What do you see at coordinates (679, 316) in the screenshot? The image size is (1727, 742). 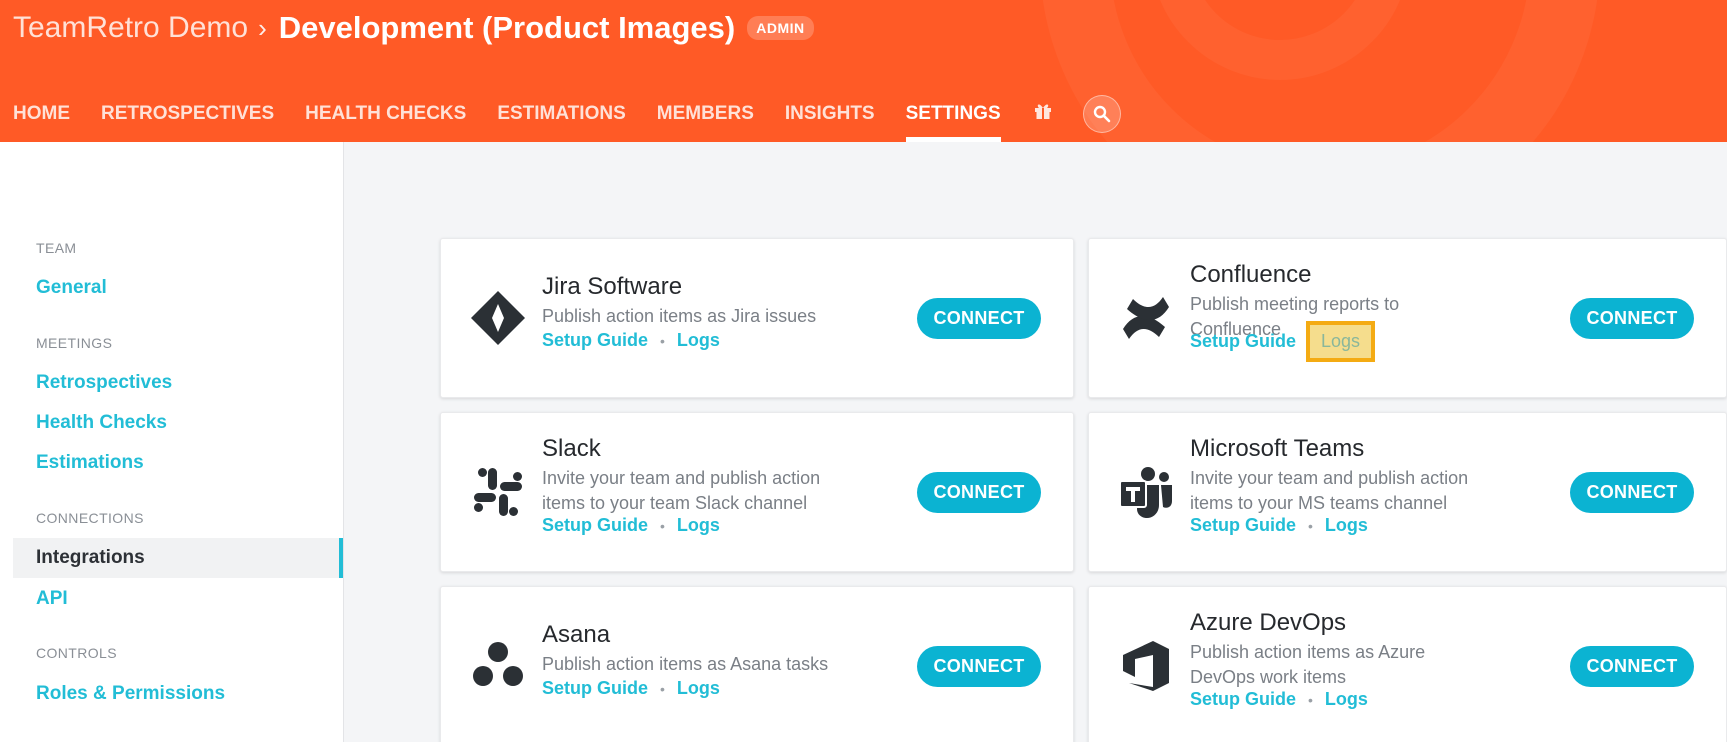 I see `integration-description: Publish action items as Jira issues` at bounding box center [679, 316].